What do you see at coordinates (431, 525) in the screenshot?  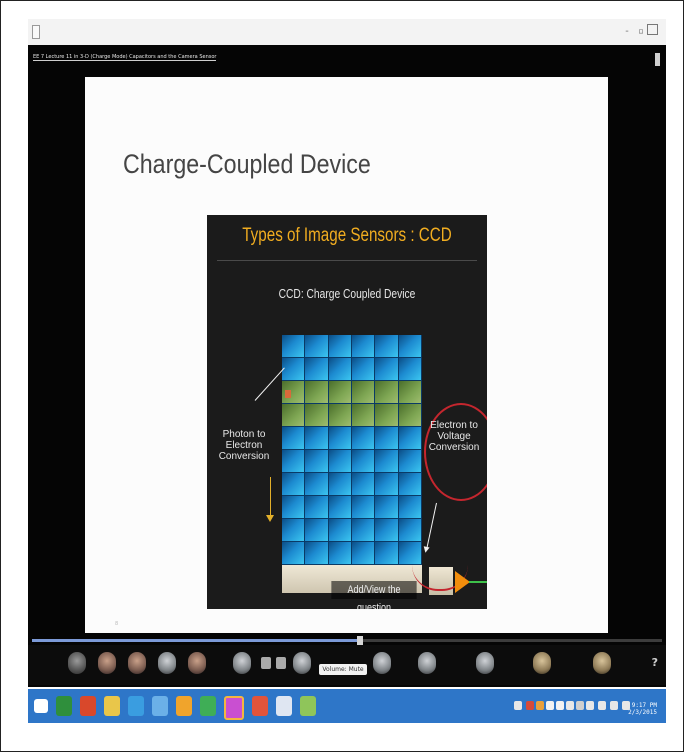 I see `voltage-pointer-arrow-icon` at bounding box center [431, 525].